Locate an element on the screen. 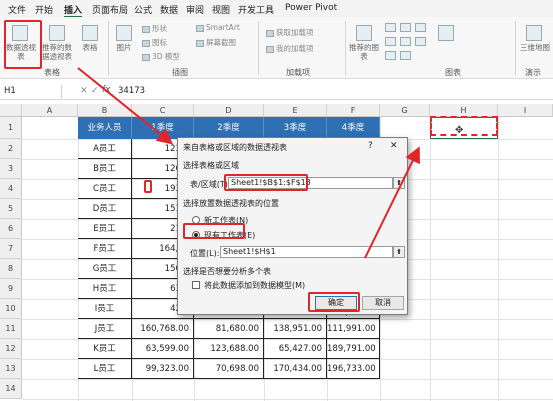 The image size is (553, 401). arrow-to-target-cell is located at coordinates (392, 202).